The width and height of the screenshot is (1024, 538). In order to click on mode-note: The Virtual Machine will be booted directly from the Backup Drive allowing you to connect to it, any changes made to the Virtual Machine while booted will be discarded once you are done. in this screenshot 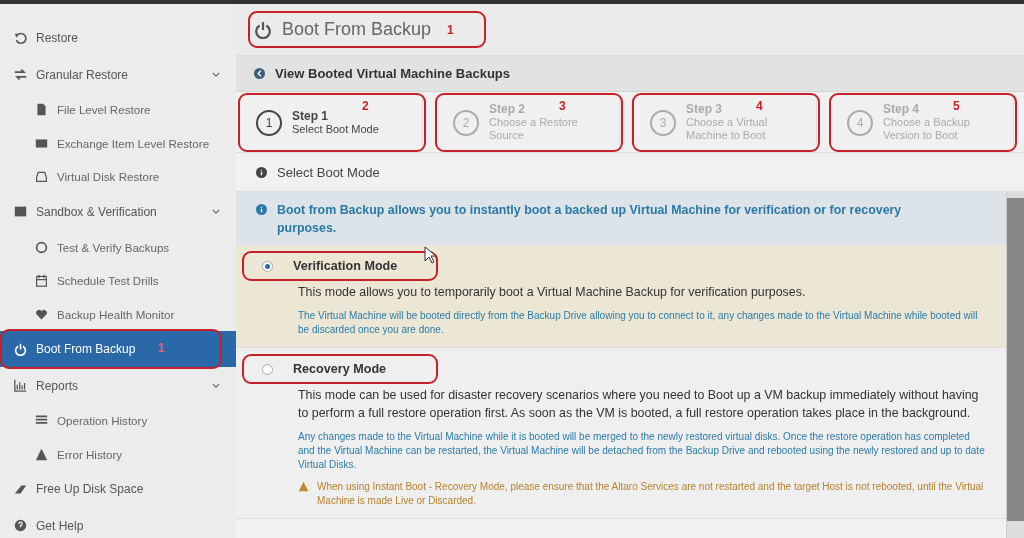, I will do `click(638, 323)`.